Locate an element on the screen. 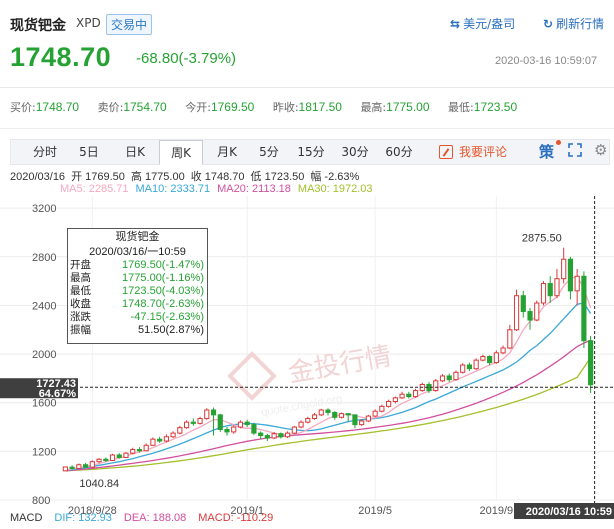  legend-ma5: MA5: 2285.71 is located at coordinates (94, 189).